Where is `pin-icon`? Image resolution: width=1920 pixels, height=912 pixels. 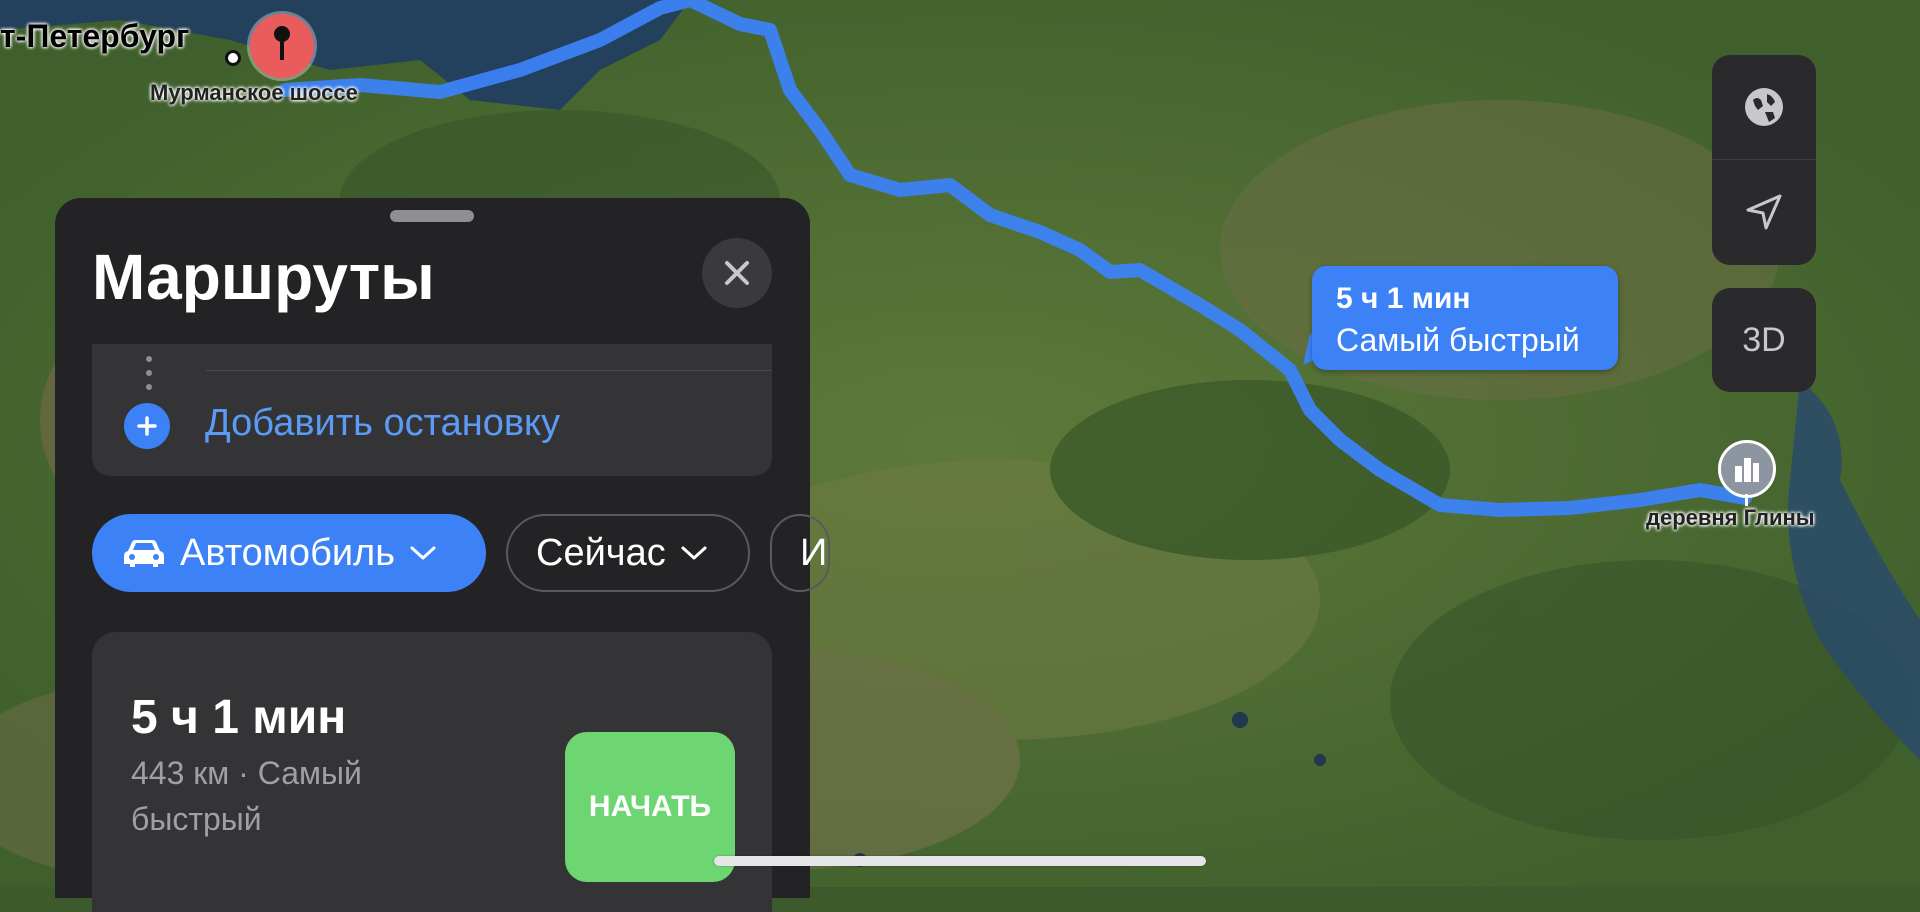
pin-icon is located at coordinates (282, 46).